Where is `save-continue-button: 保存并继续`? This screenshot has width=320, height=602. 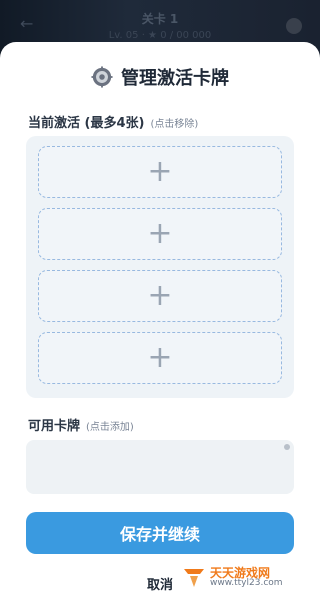 save-continue-button: 保存并继续 is located at coordinates (160, 533).